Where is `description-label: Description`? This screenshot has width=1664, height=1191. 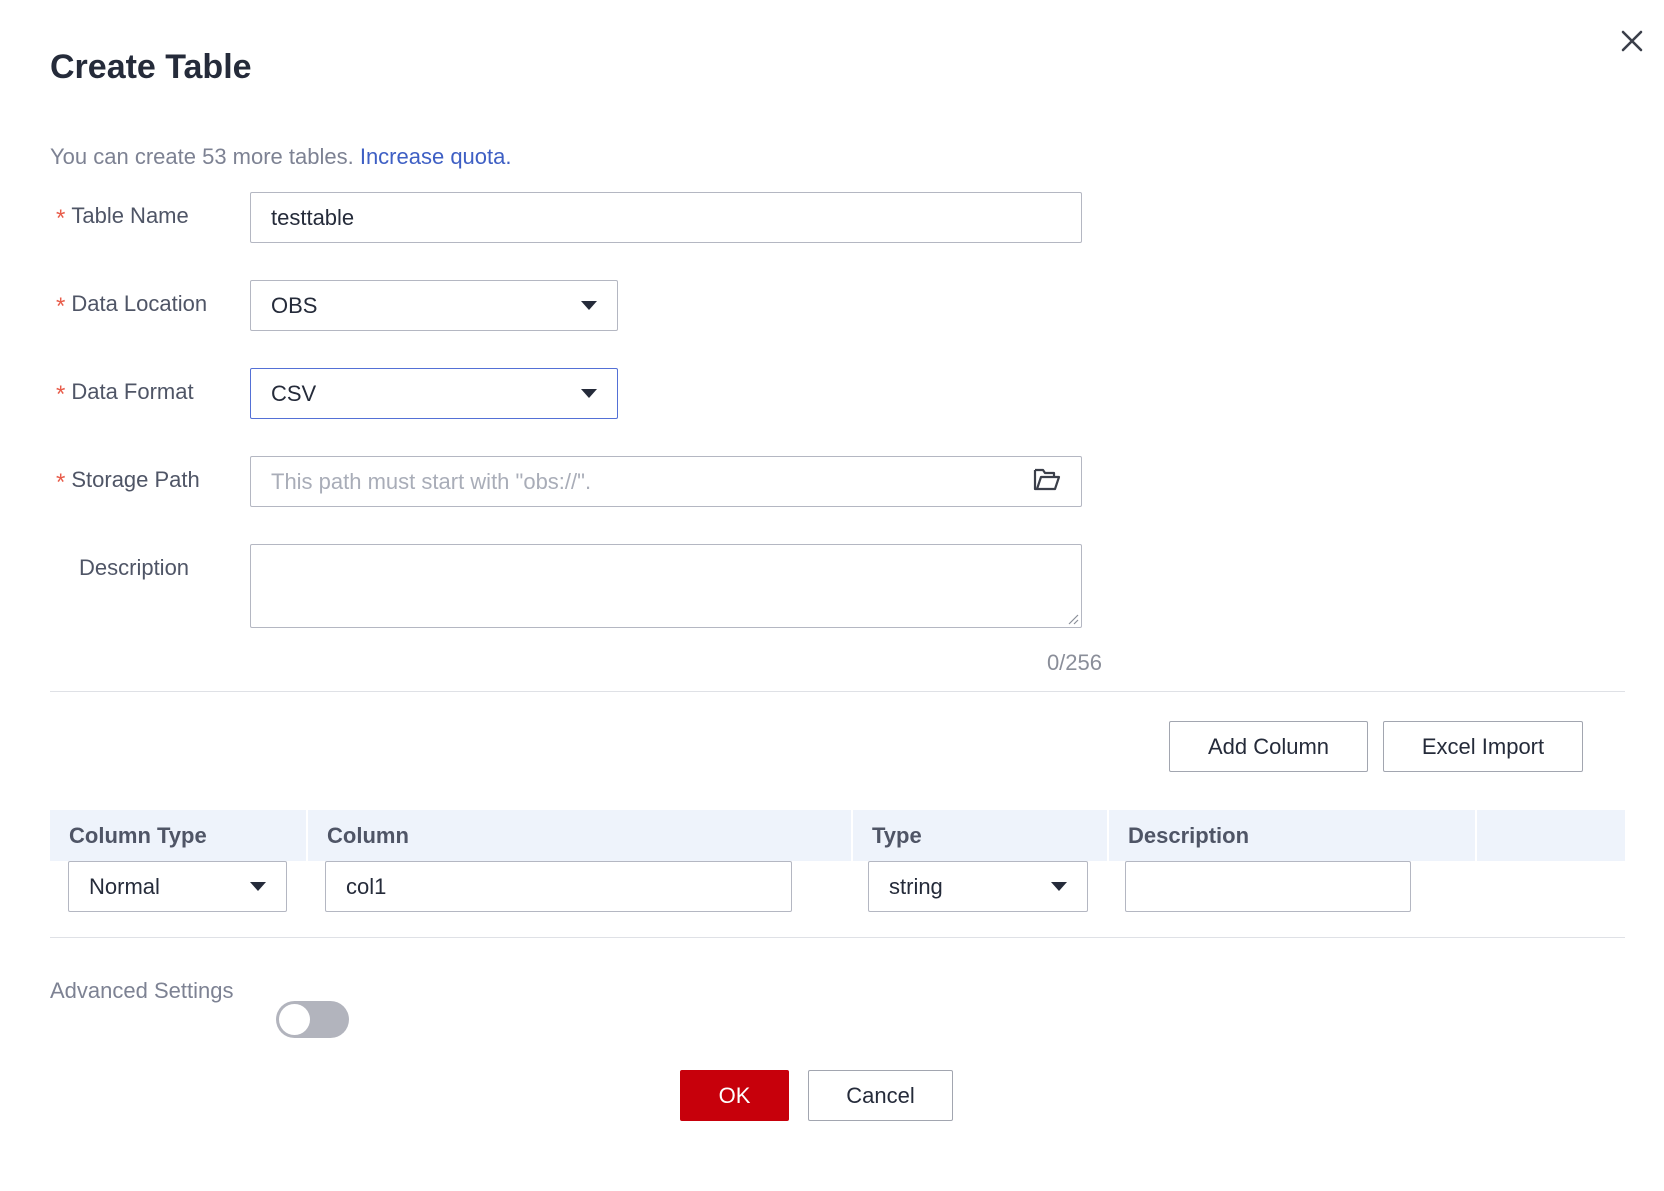 description-label: Description is located at coordinates (134, 567).